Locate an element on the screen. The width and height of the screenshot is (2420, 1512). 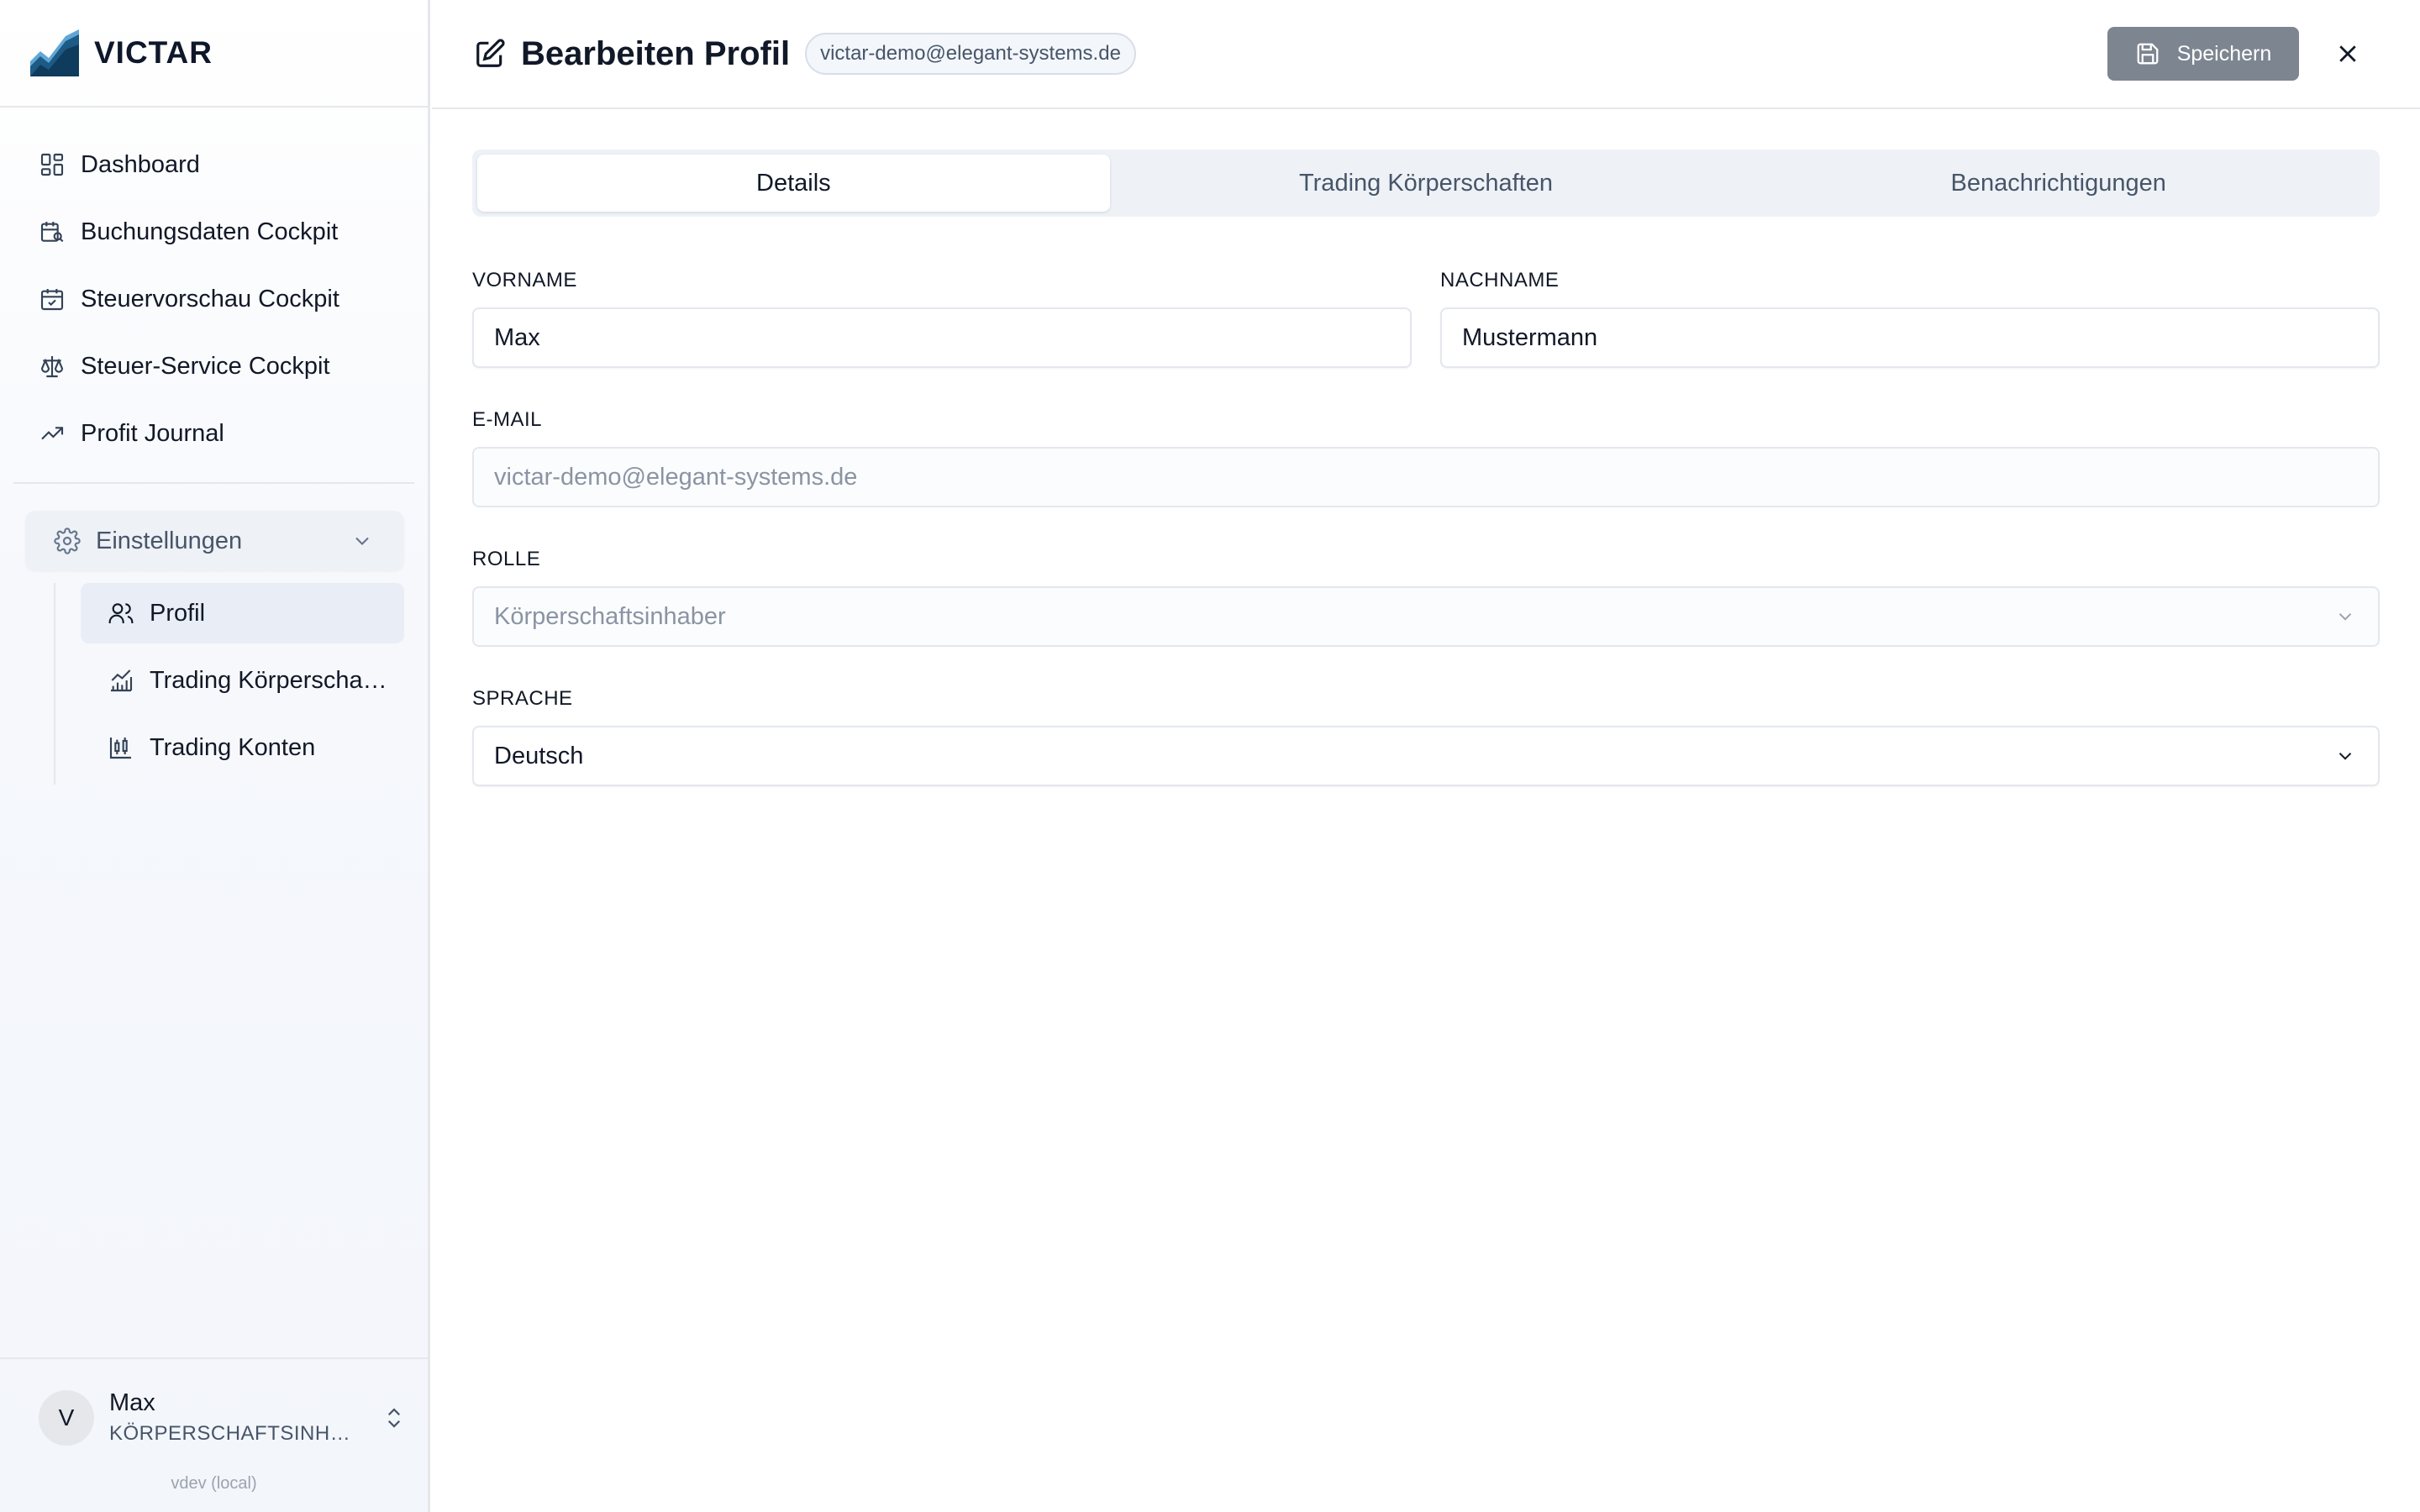
edit-icon is located at coordinates (491, 53).